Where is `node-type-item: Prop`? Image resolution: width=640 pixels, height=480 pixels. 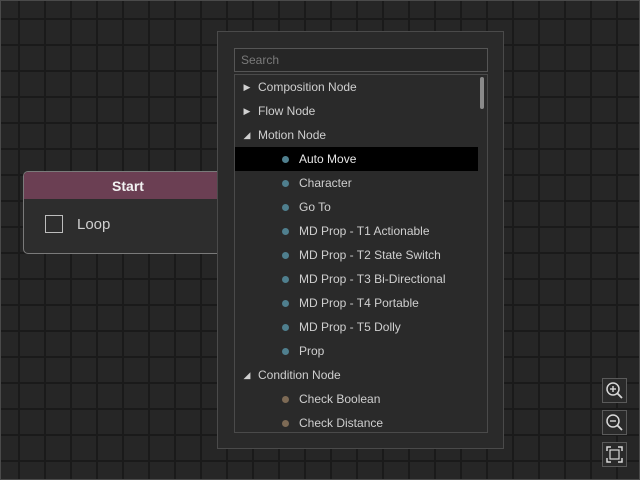 node-type-item: Prop is located at coordinates (356, 351).